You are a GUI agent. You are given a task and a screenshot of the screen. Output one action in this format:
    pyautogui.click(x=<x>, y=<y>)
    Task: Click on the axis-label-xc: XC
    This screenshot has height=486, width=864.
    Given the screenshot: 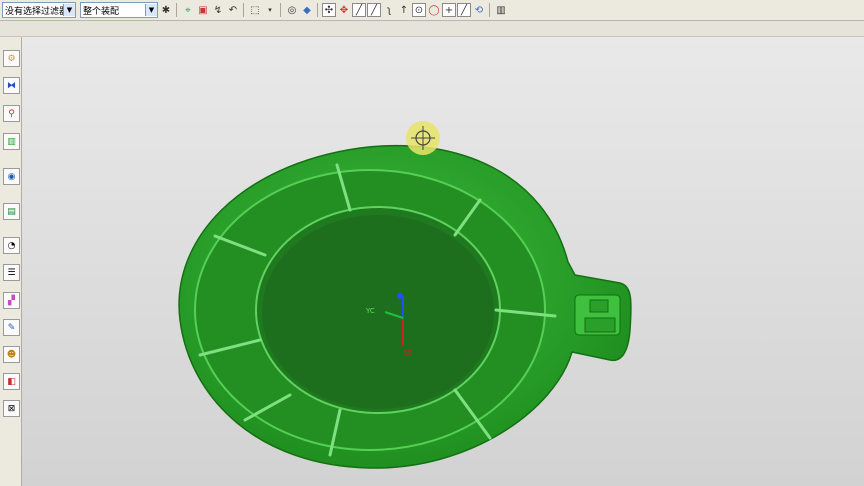 What is the action you would take?
    pyautogui.click(x=407, y=353)
    